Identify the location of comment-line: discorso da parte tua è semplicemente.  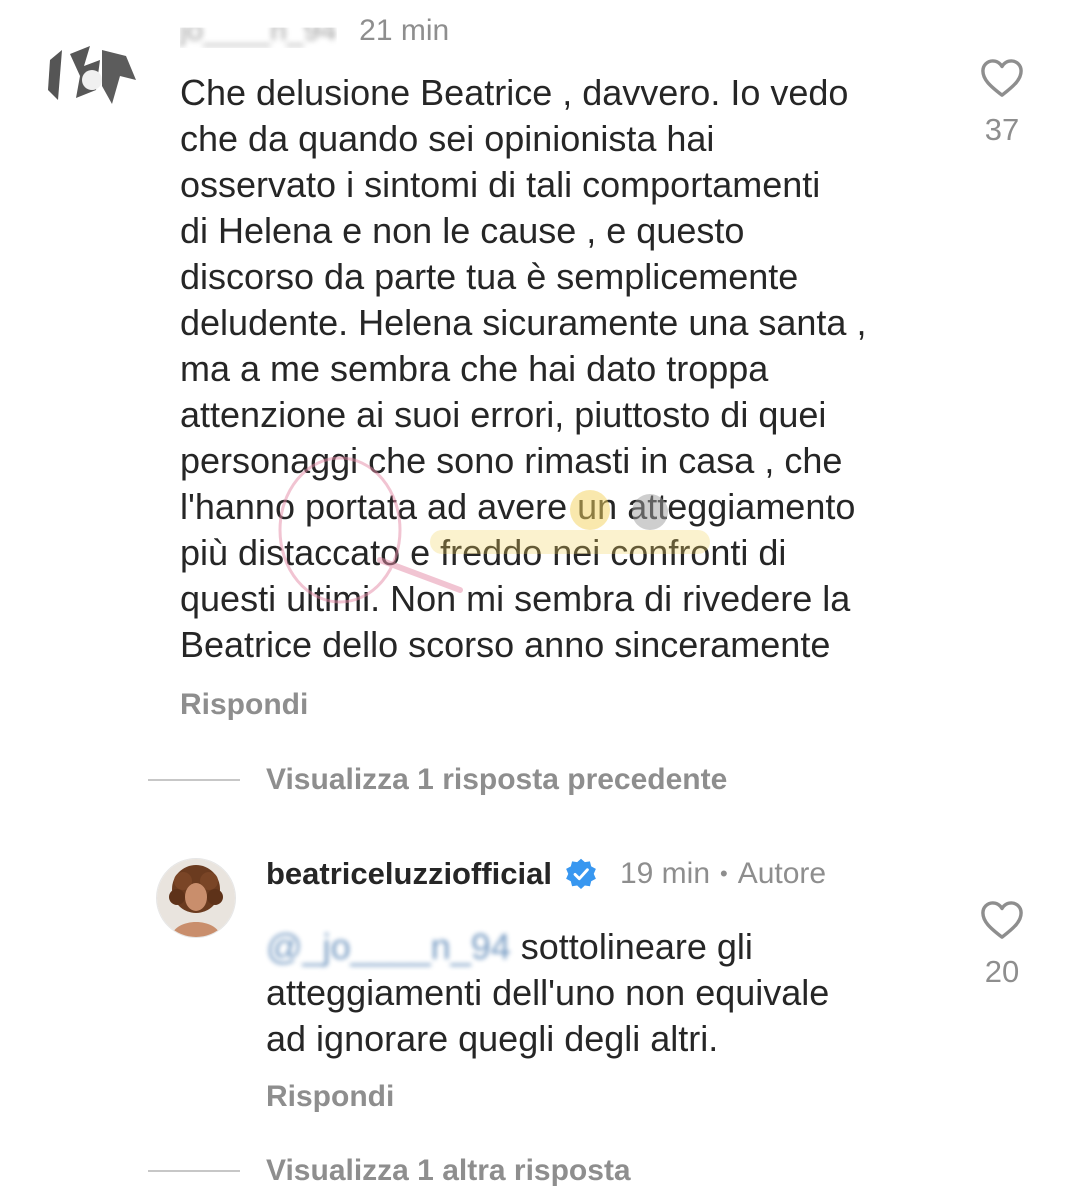
(489, 276).